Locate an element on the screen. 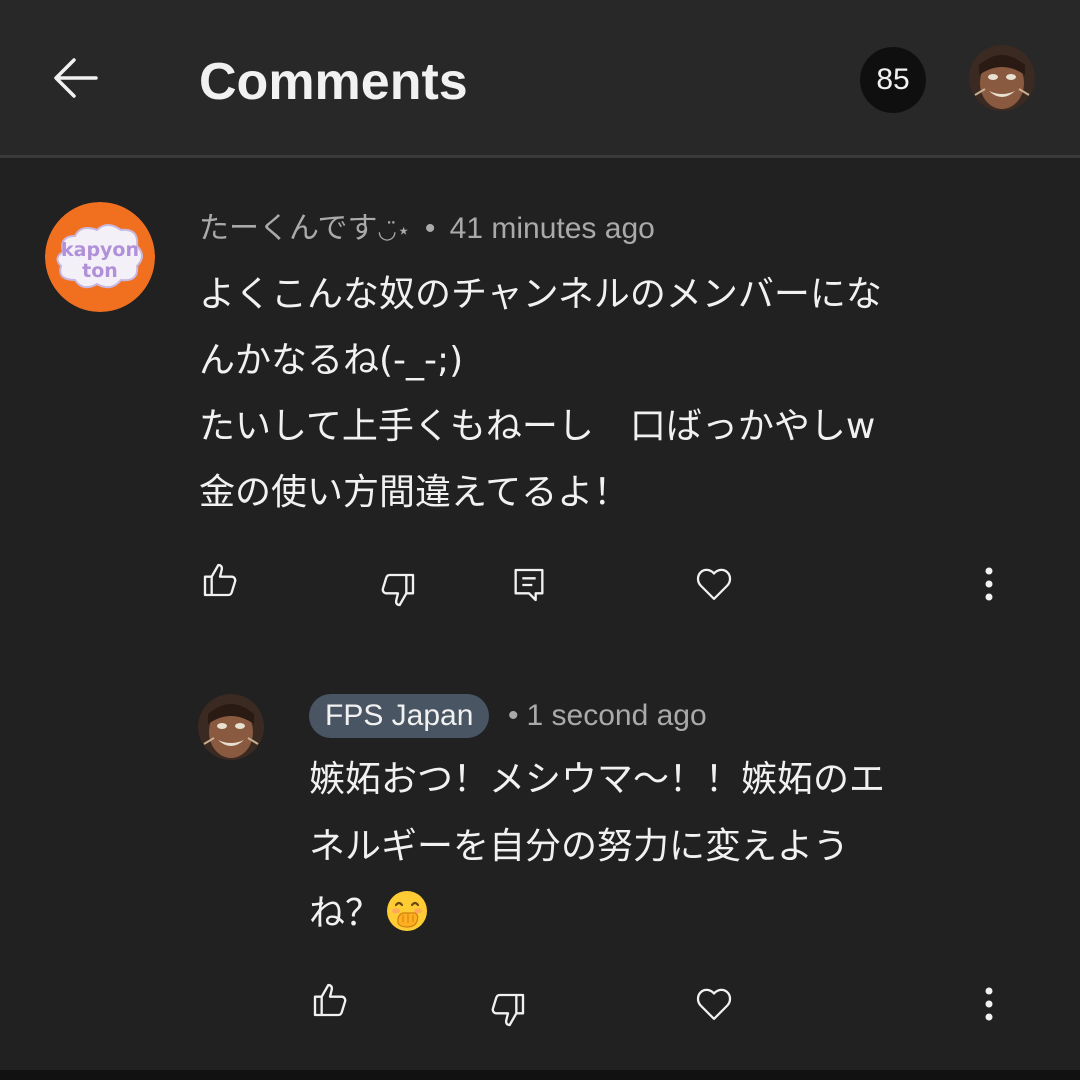 The image size is (1080, 1080). comments-header: Comments 85 is located at coordinates (540, 79).